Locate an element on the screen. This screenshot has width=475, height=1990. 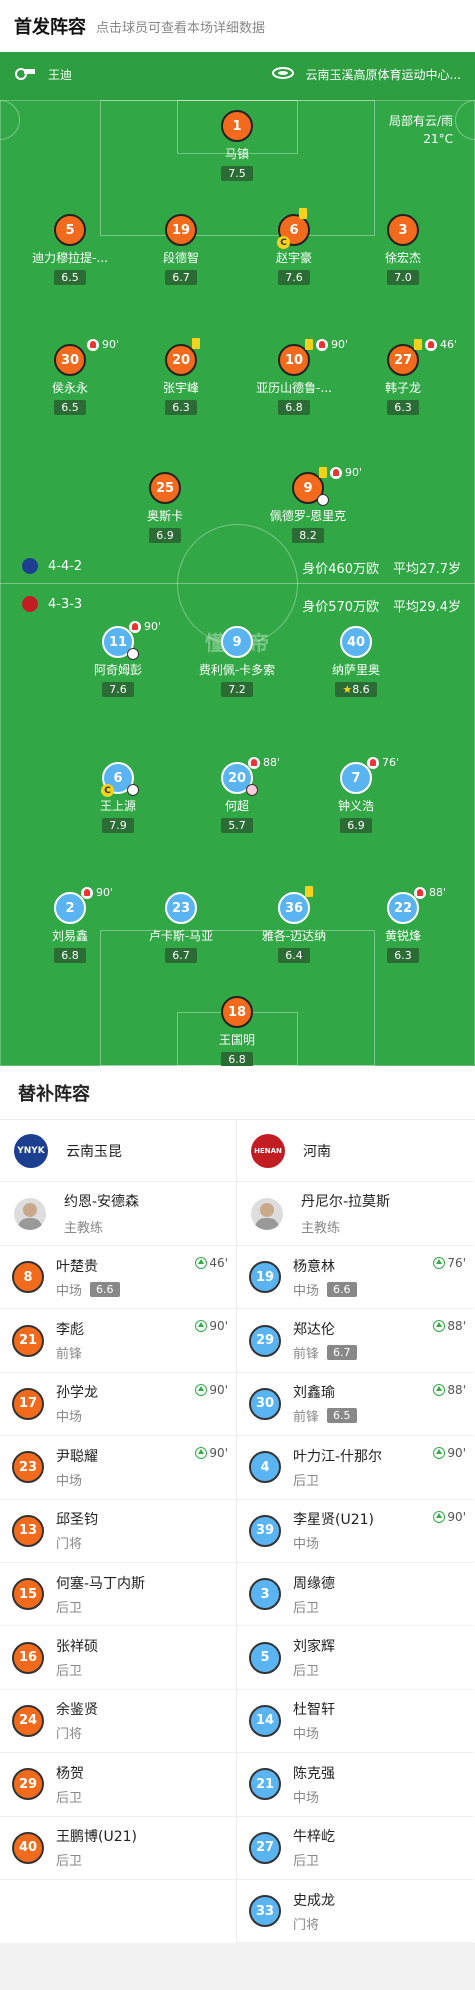
substitute-row: 29 郑达伦 前锋 6.7 88' is located at coordinates (355, 1341).